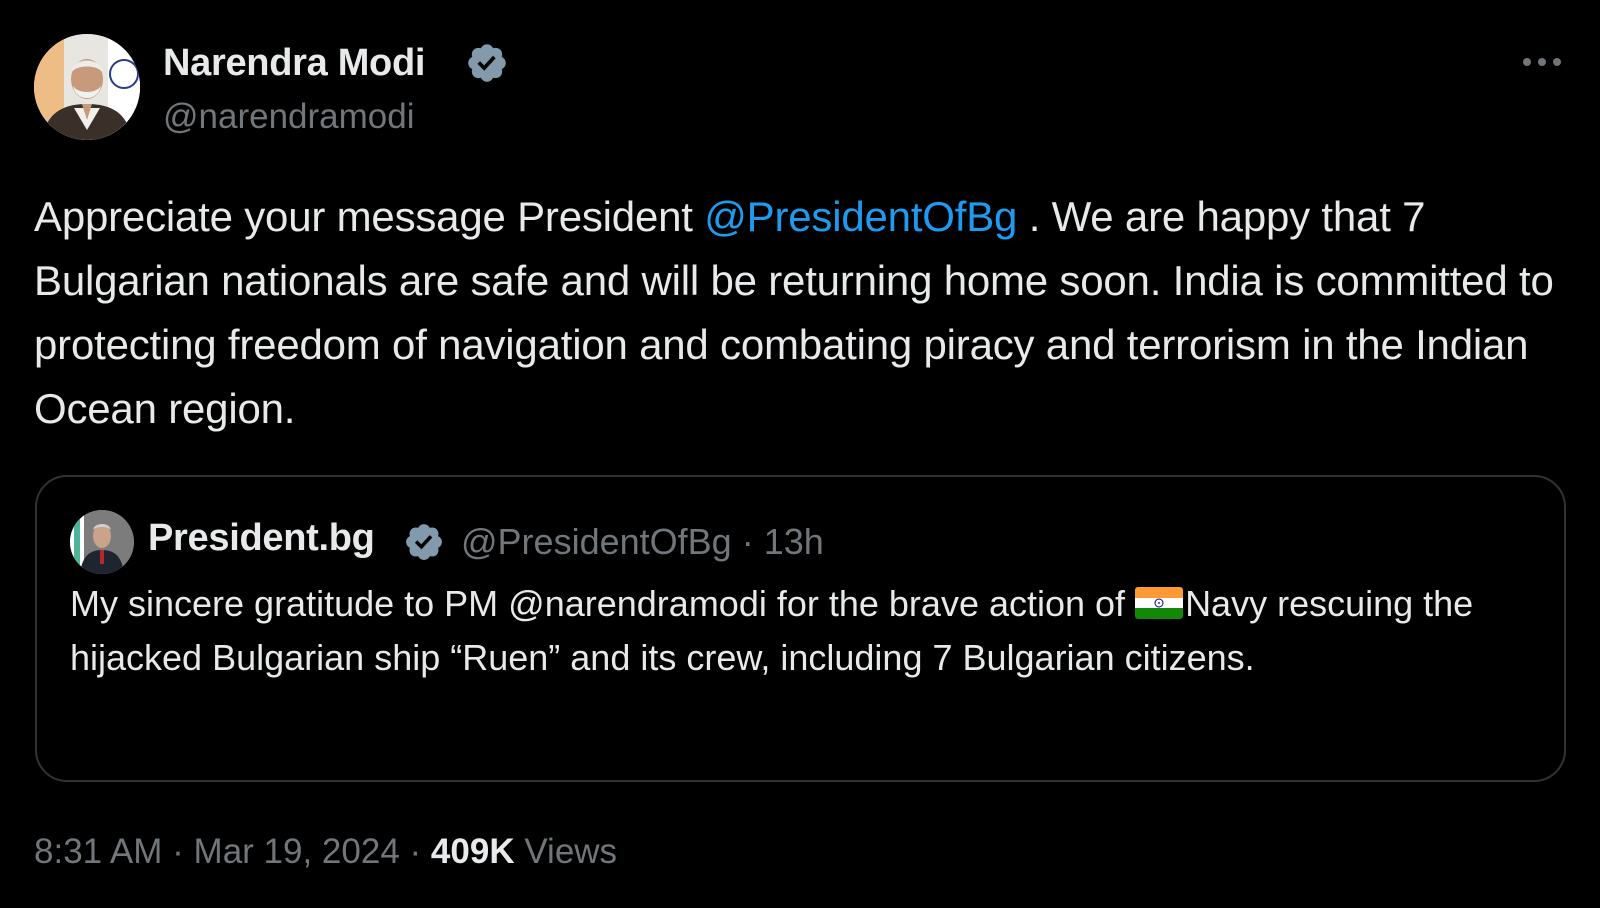  I want to click on author-avatar, so click(87, 87).